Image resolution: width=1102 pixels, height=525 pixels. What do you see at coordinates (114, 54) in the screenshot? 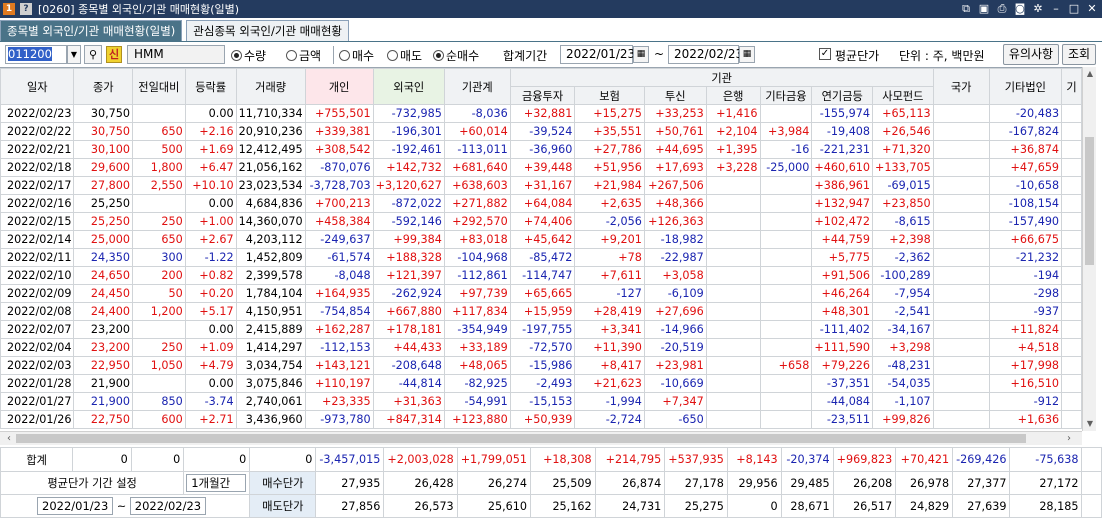
I see `new-badge: 신` at bounding box center [114, 54].